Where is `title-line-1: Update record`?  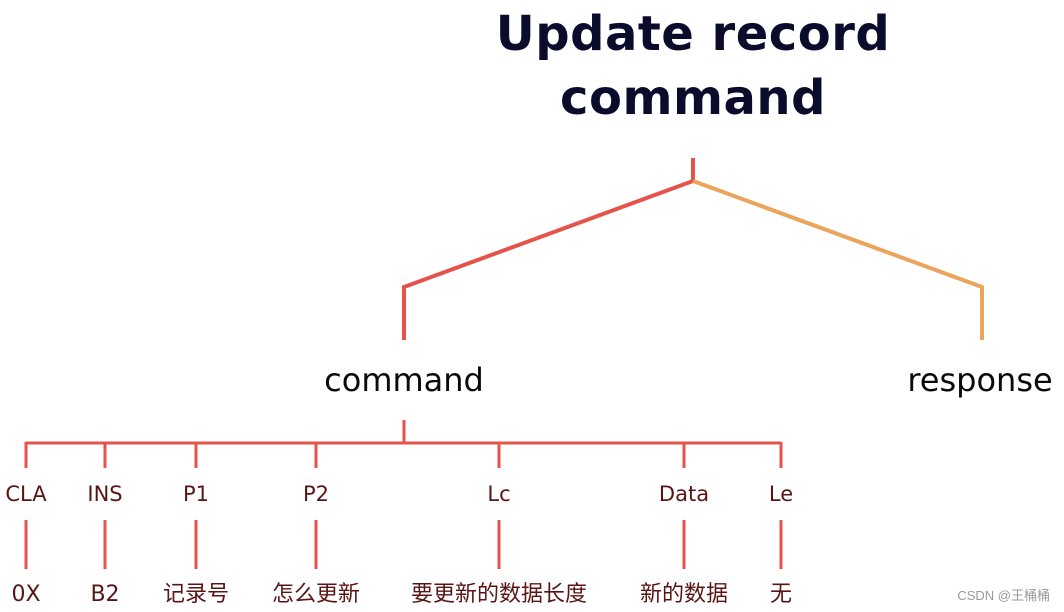 title-line-1: Update record is located at coordinates (693, 34).